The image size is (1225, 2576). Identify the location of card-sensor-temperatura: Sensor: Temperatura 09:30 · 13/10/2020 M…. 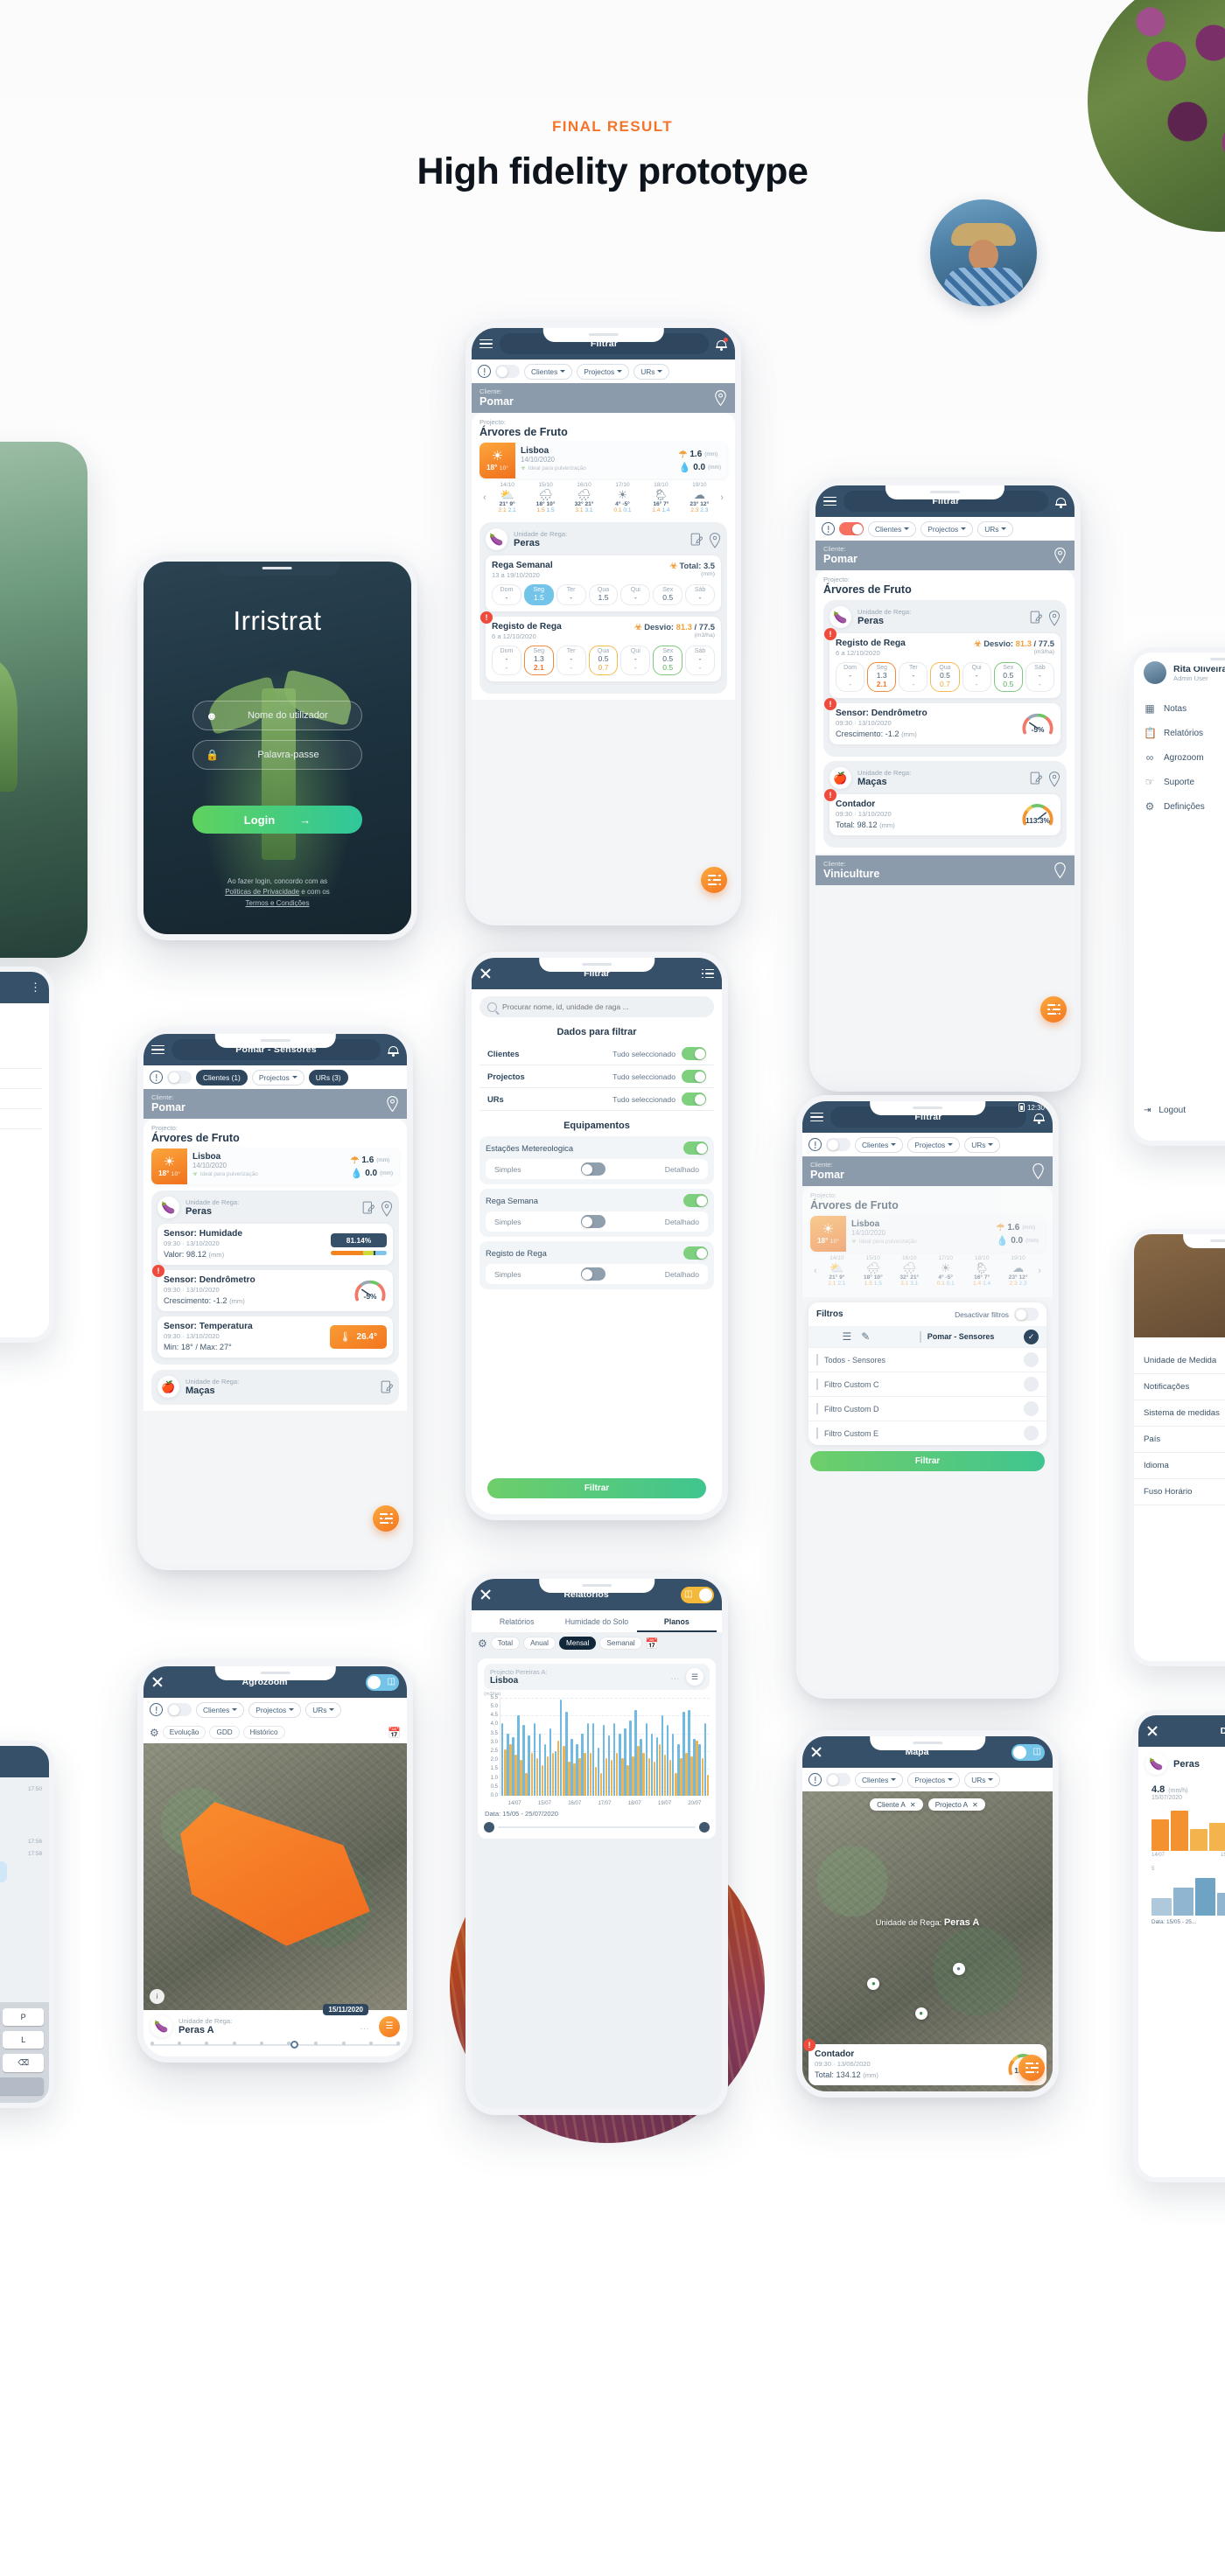
(275, 1337).